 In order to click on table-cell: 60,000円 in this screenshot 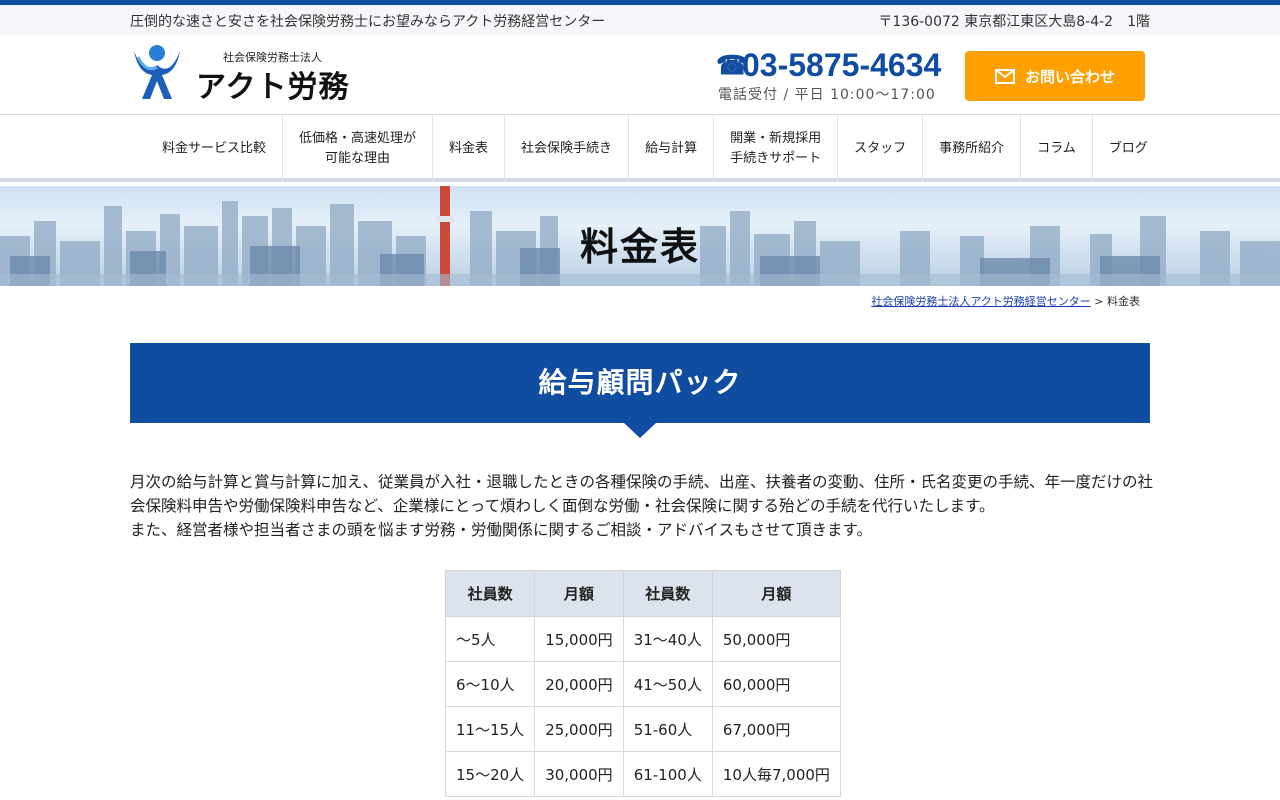, I will do `click(776, 684)`.